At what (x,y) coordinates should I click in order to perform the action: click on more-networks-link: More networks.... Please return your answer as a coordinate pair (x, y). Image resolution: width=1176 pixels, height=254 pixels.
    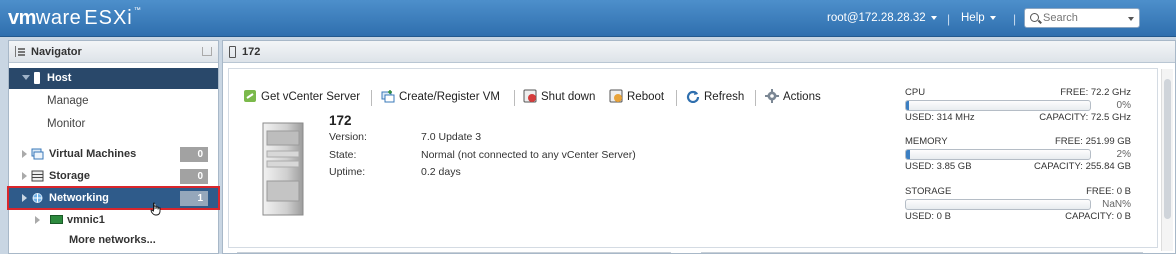
    Looking at the image, I should click on (112, 240).